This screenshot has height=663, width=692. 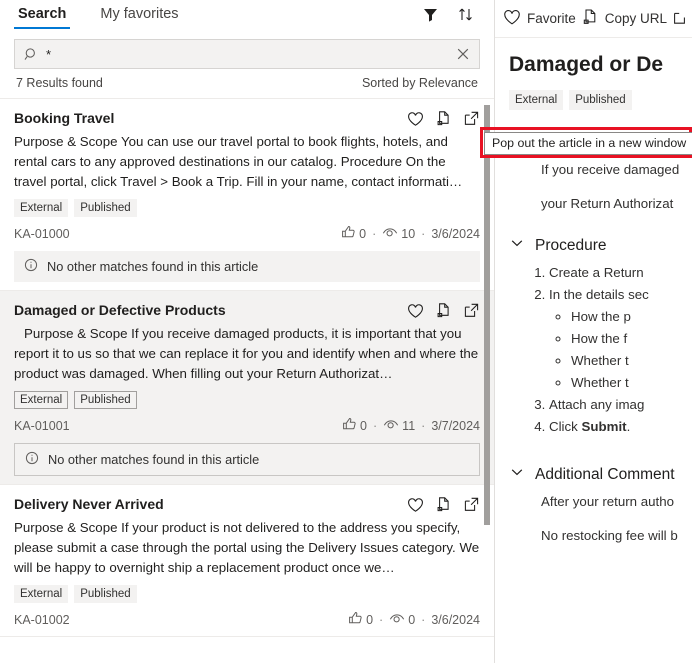 I want to click on section-paragraph: your Return Authorizat, so click(x=607, y=203).